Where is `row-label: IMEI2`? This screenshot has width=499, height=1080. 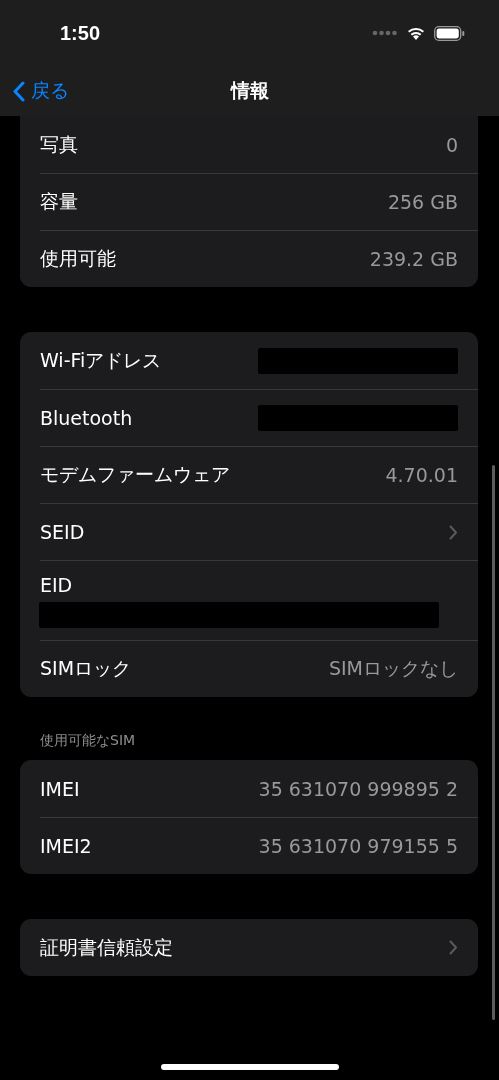
row-label: IMEI2 is located at coordinates (66, 846).